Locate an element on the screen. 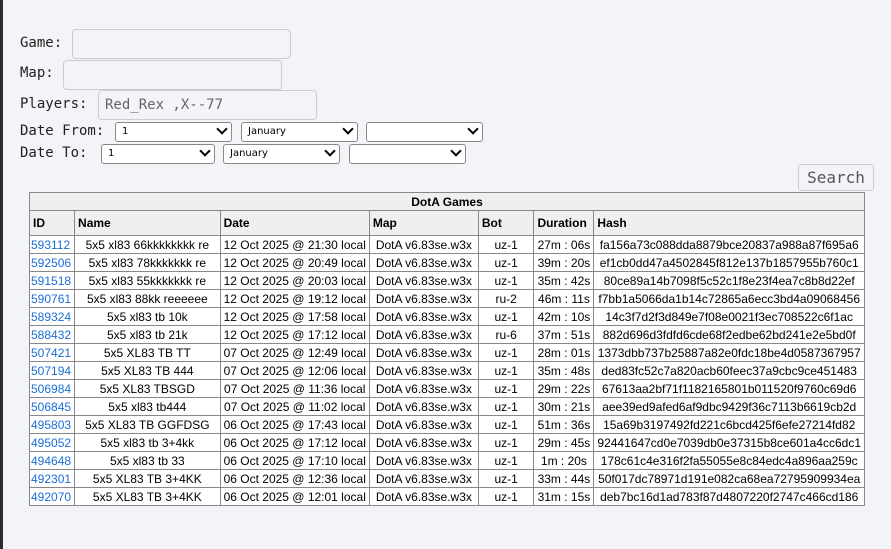 Image resolution: width=891 pixels, height=549 pixels. cell-hash: 178c61c4e316f2fa55055e8c84edc4a896aa259c is located at coordinates (729, 460).